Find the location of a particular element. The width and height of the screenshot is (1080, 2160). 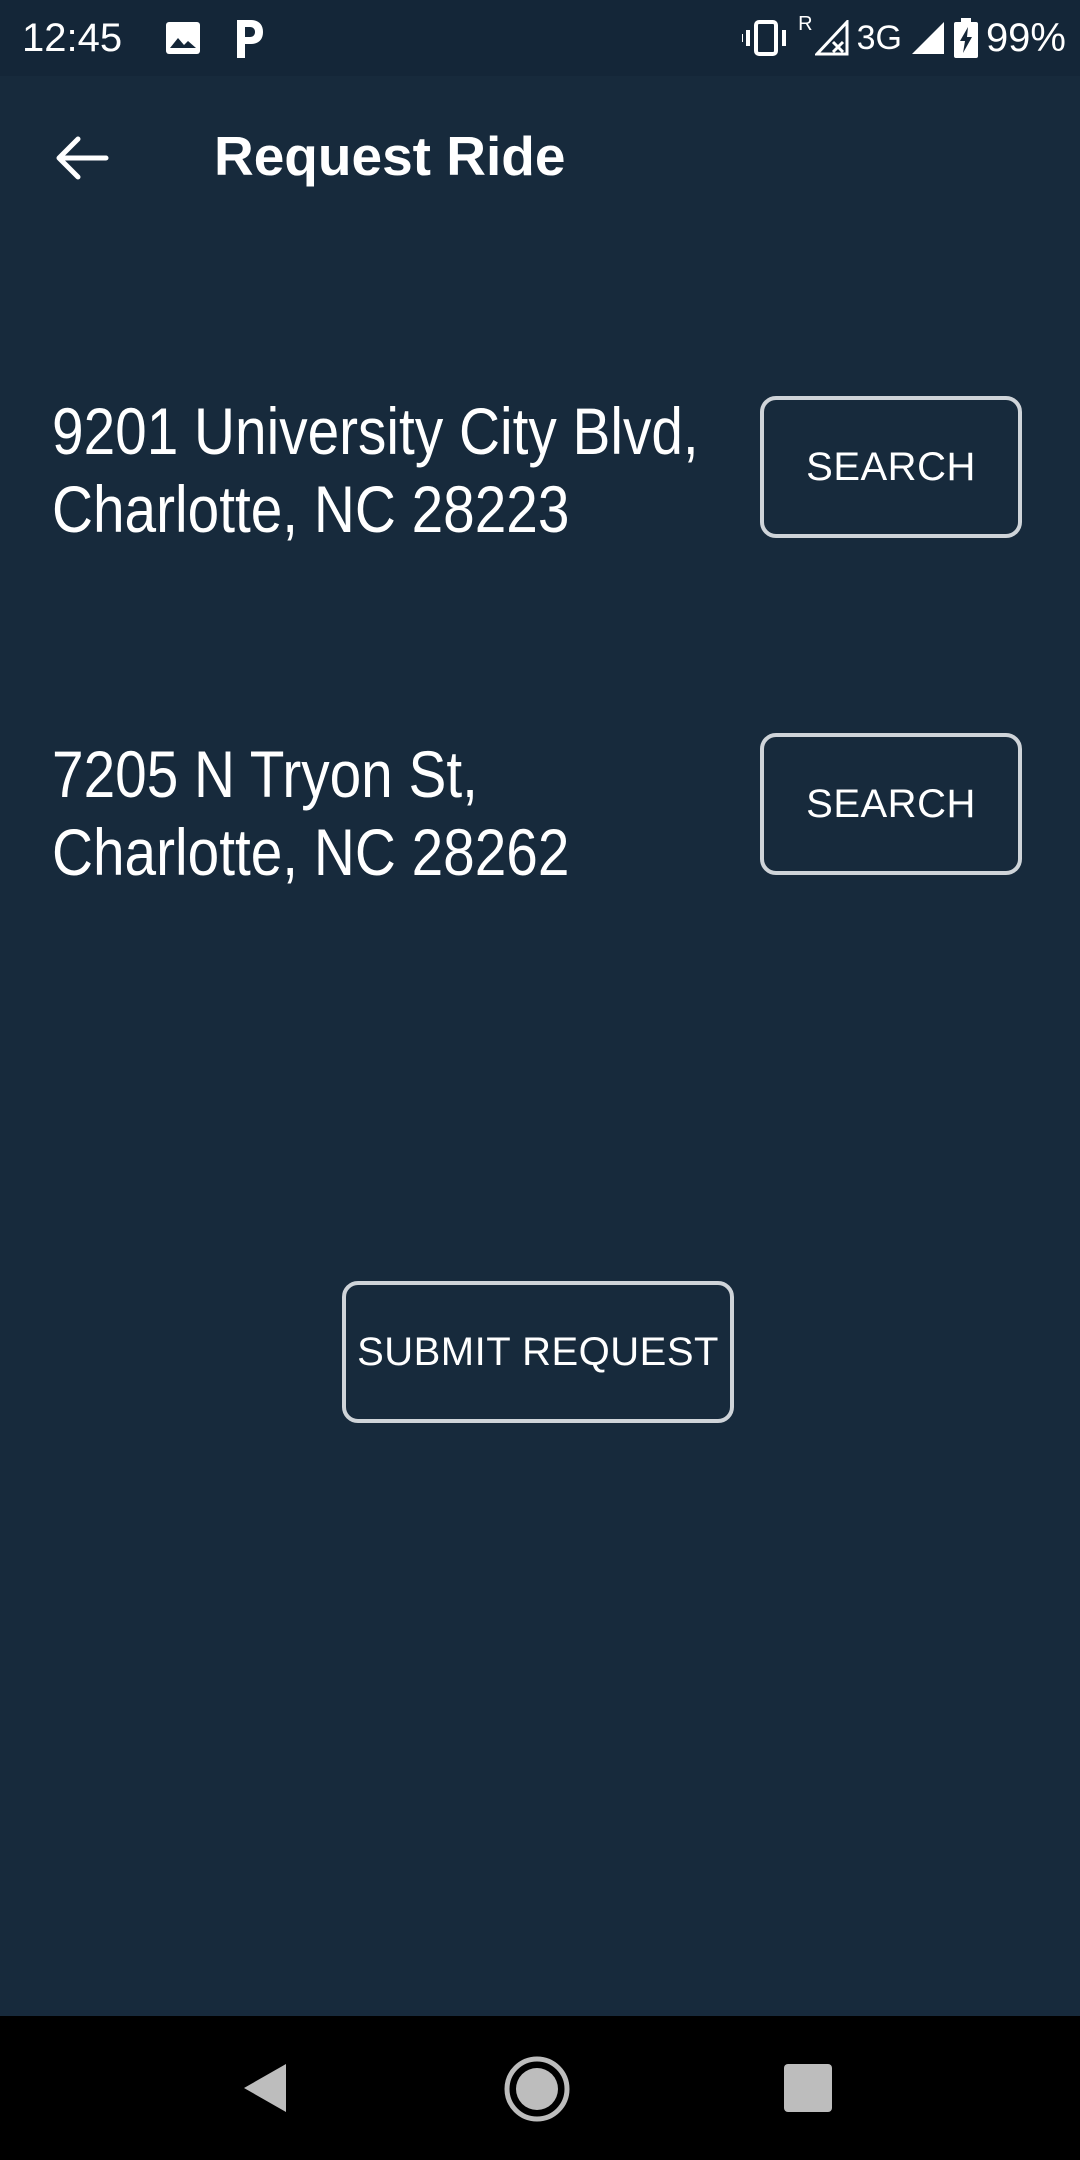

navigation-bar is located at coordinates (540, 2088).